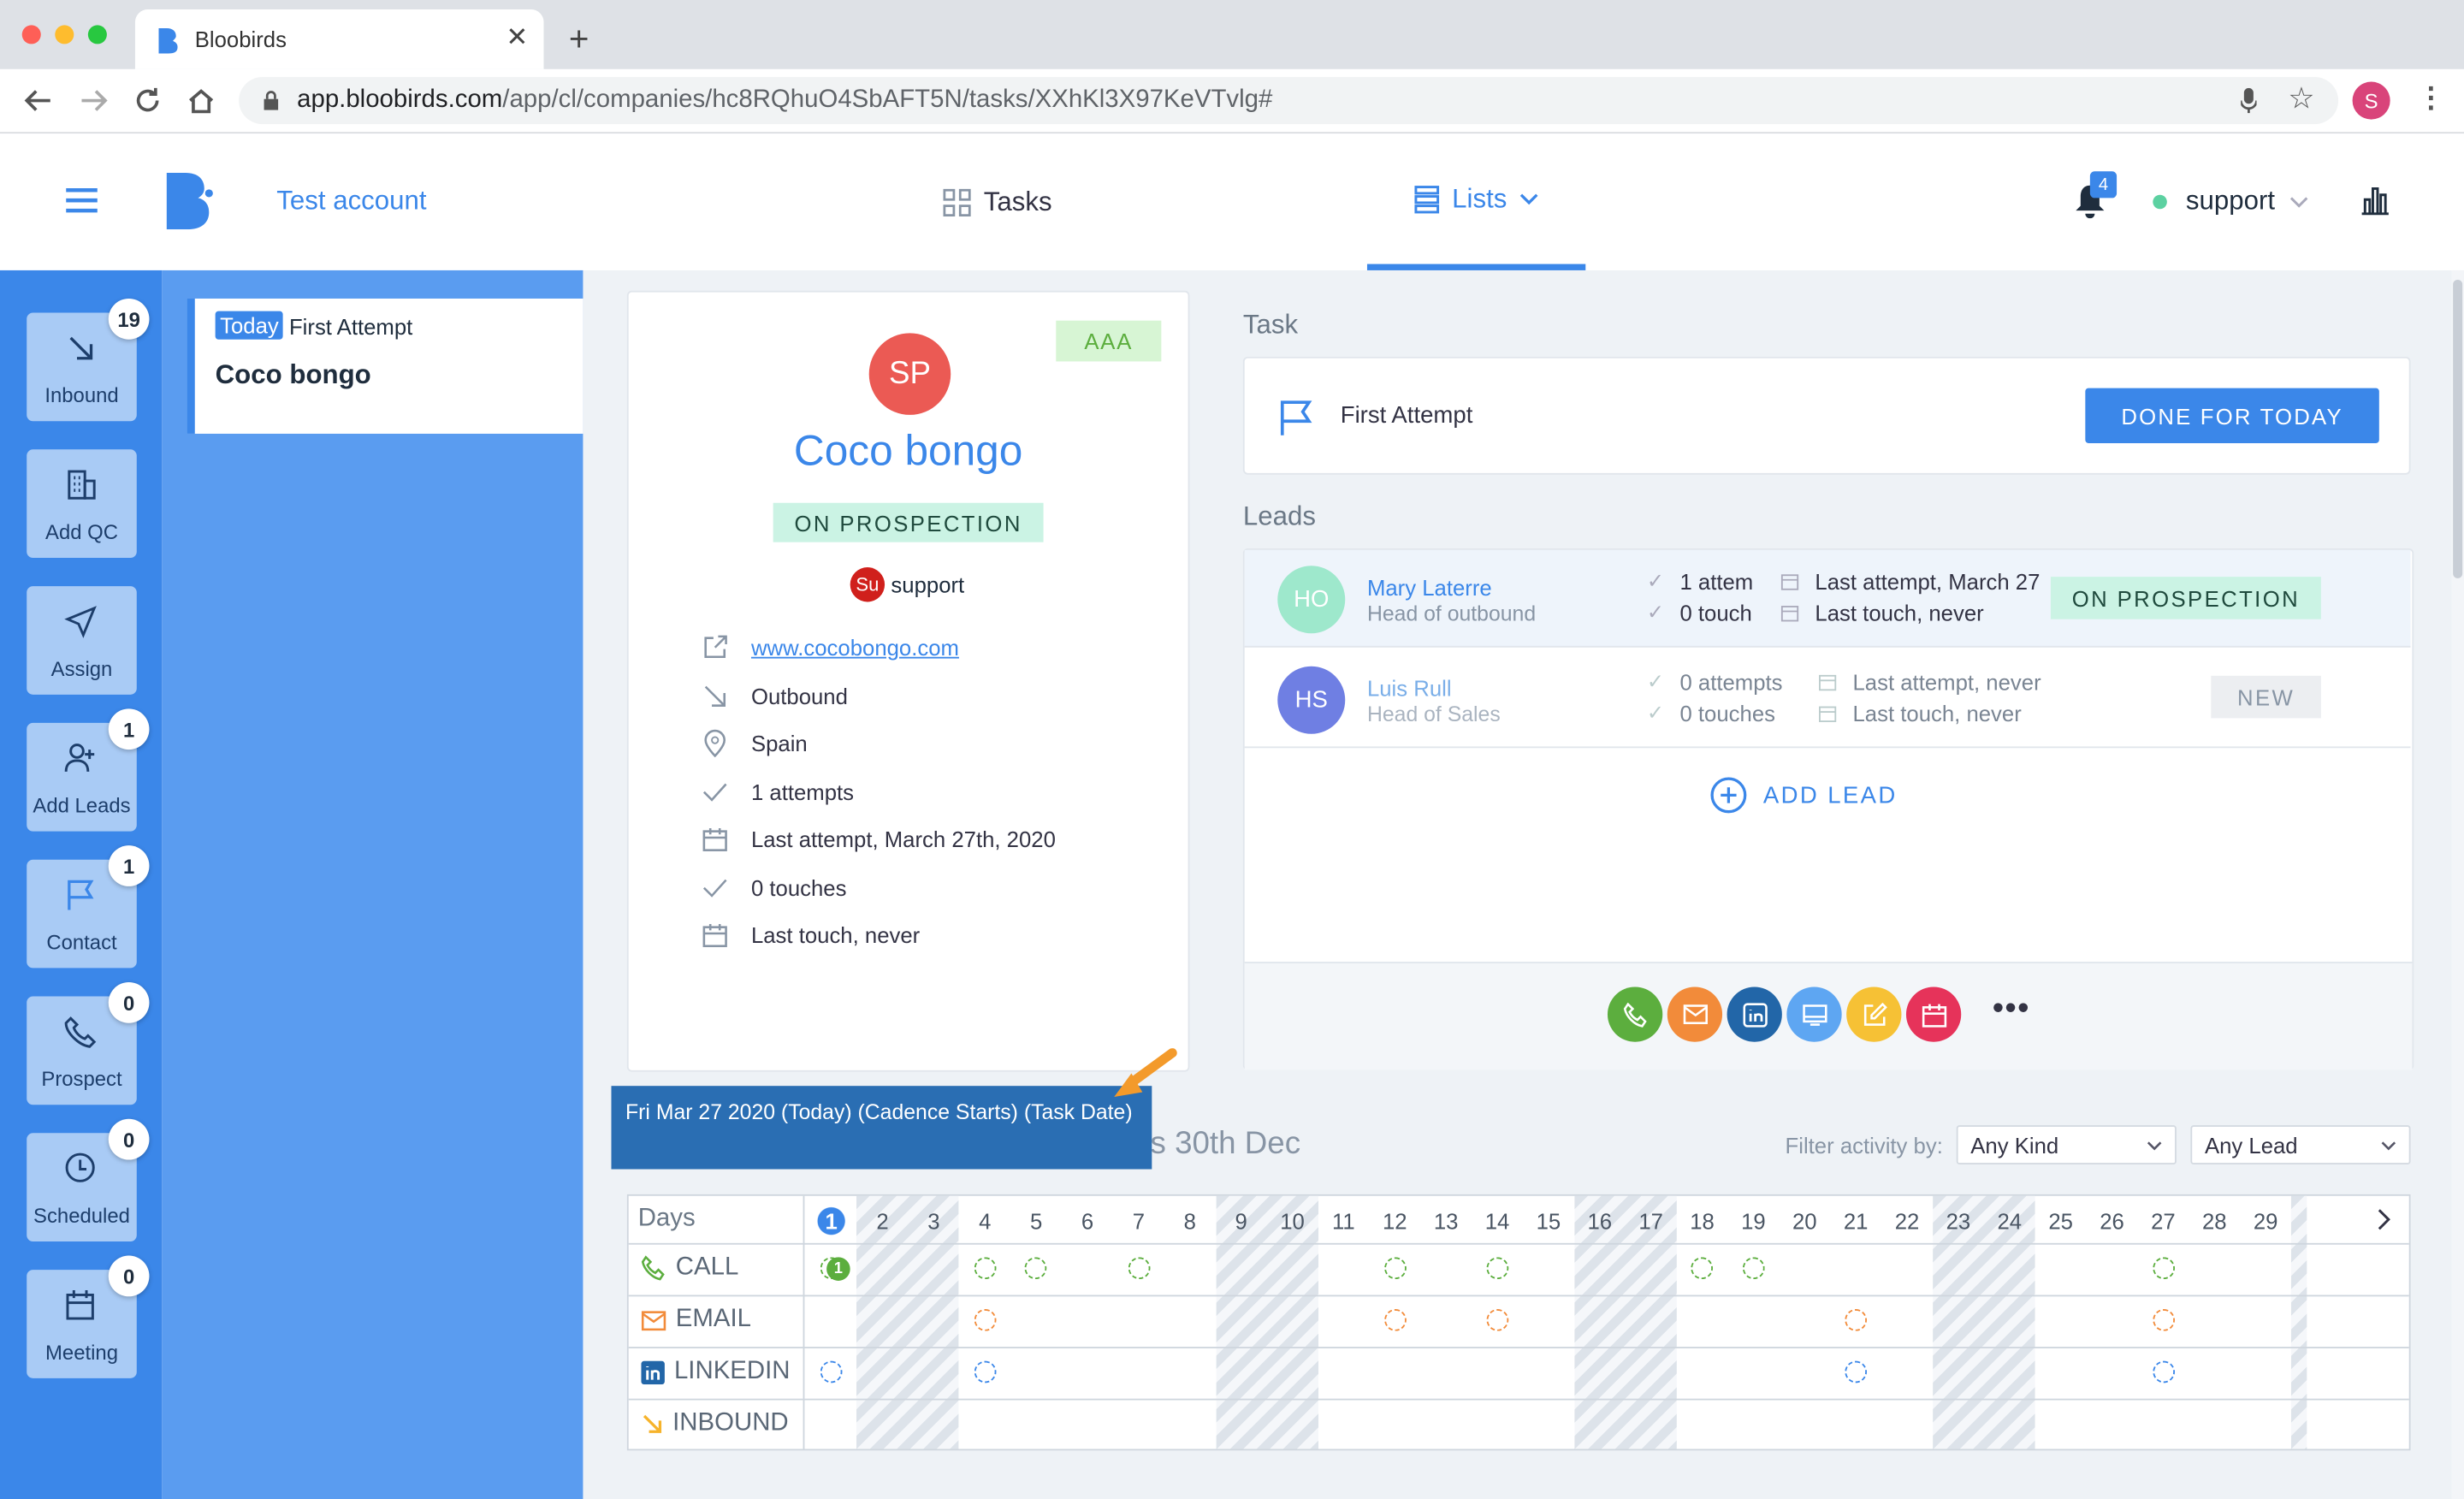 The width and height of the screenshot is (2464, 1499). I want to click on maximize-window-icon, so click(97, 35).